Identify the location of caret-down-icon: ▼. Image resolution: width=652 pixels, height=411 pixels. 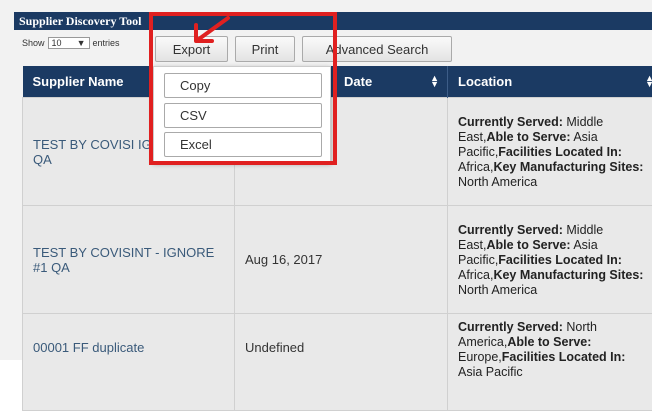
(81, 43).